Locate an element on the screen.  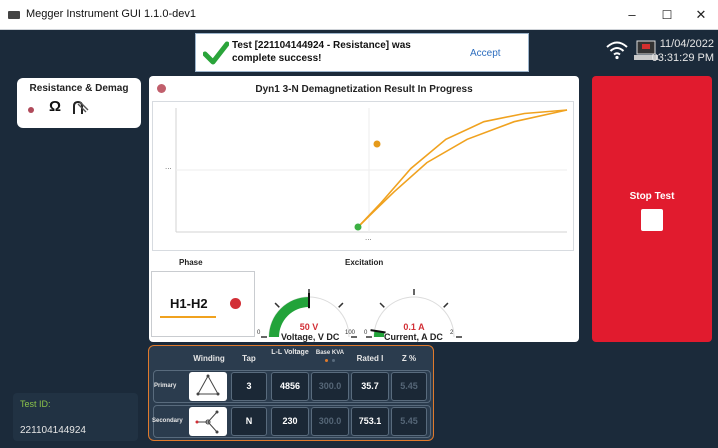
demag-icon is located at coordinates (81, 107).